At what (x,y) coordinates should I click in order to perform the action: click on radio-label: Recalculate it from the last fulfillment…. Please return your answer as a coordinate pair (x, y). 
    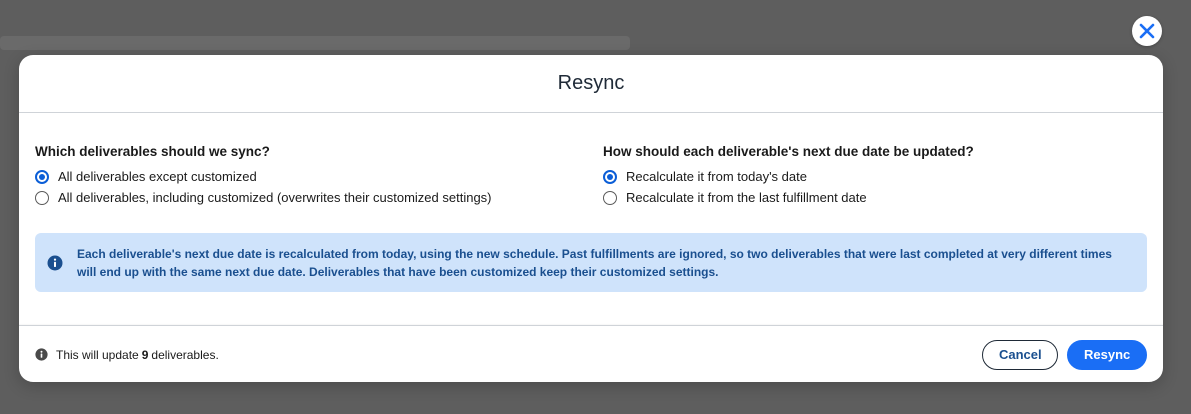
    Looking at the image, I should click on (746, 197).